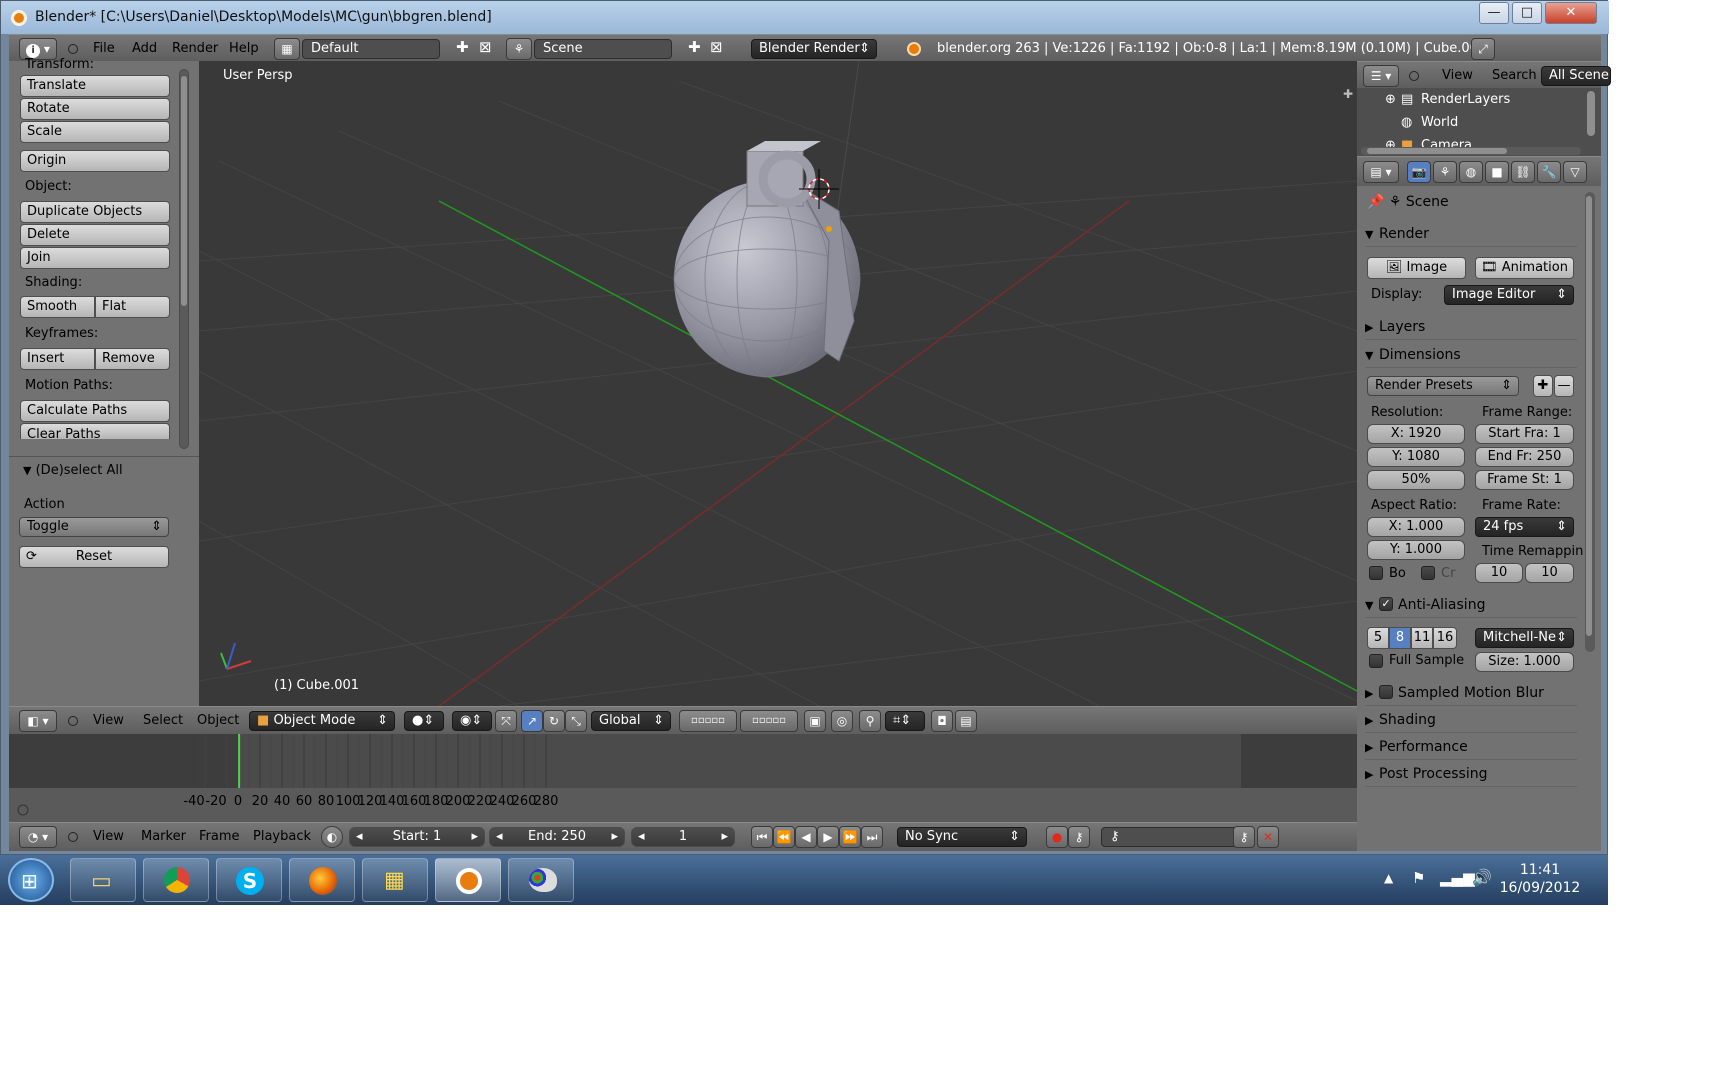 The width and height of the screenshot is (1719, 1080). What do you see at coordinates (631, 721) in the screenshot?
I see `transform-orientation-dropdown: Global ⇕` at bounding box center [631, 721].